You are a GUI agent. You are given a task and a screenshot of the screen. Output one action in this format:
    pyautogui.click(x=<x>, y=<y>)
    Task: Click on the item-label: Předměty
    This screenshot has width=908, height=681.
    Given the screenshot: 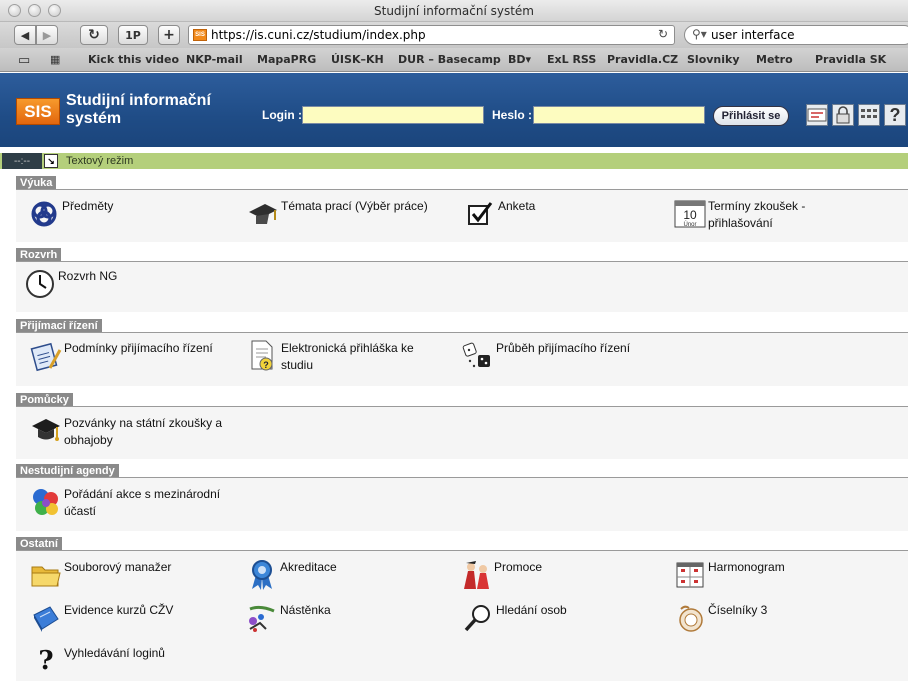 What is the action you would take?
    pyautogui.click(x=87, y=205)
    